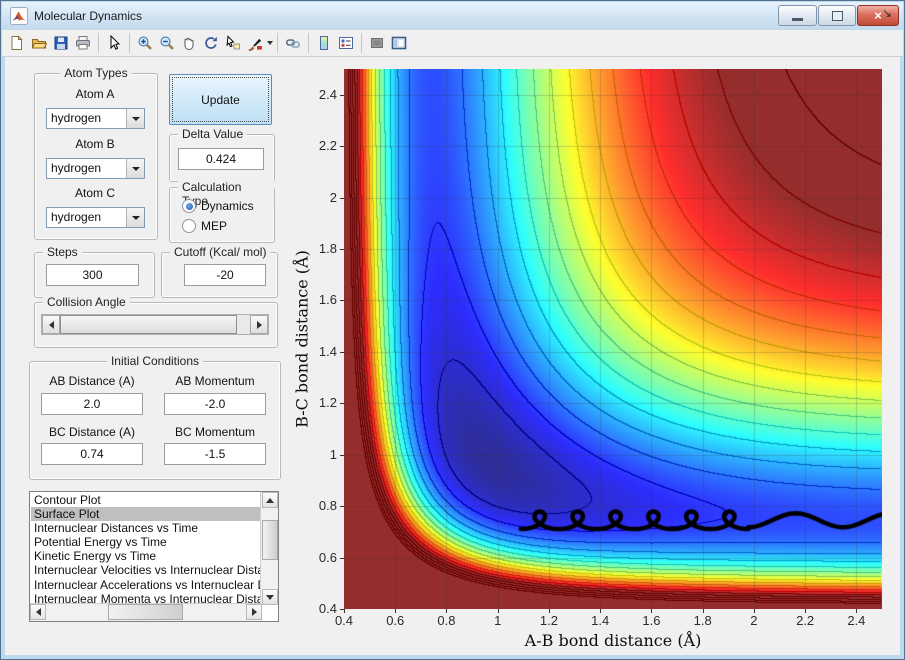 Image resolution: width=905 pixels, height=660 pixels. Describe the element at coordinates (270, 43) in the screenshot. I see `brush-dropdown-arrow-icon` at that location.